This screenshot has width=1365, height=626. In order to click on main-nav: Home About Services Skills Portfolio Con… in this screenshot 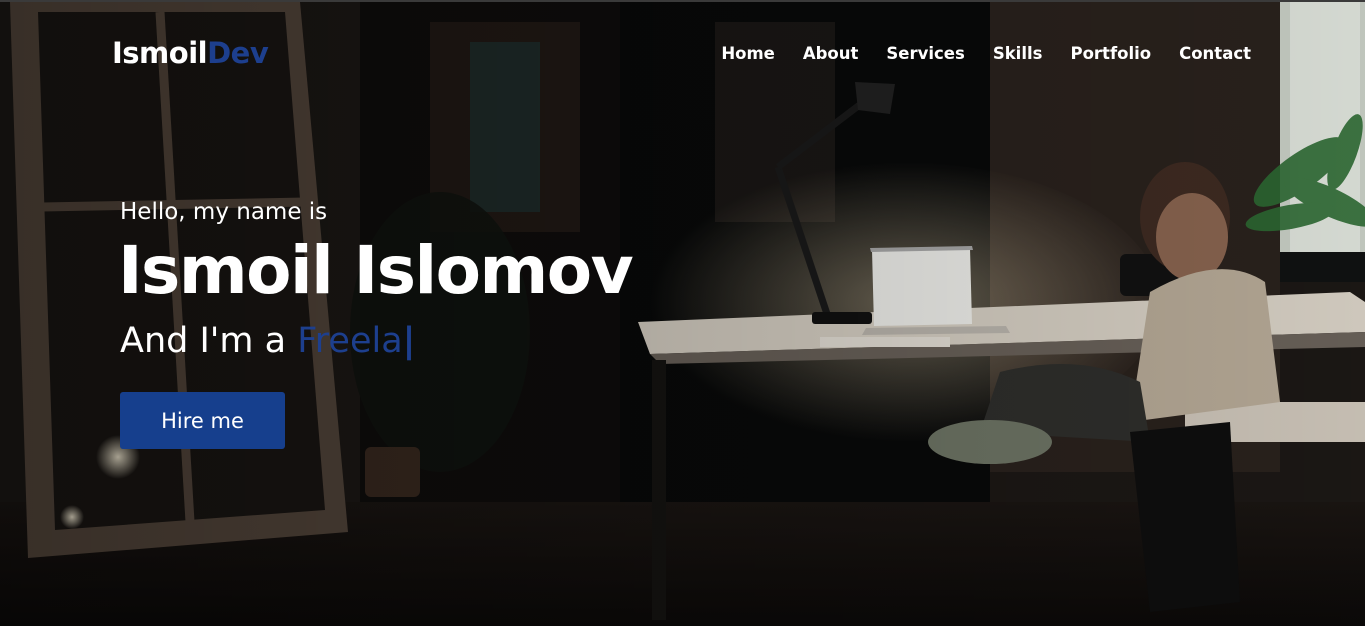, I will do `click(986, 53)`.